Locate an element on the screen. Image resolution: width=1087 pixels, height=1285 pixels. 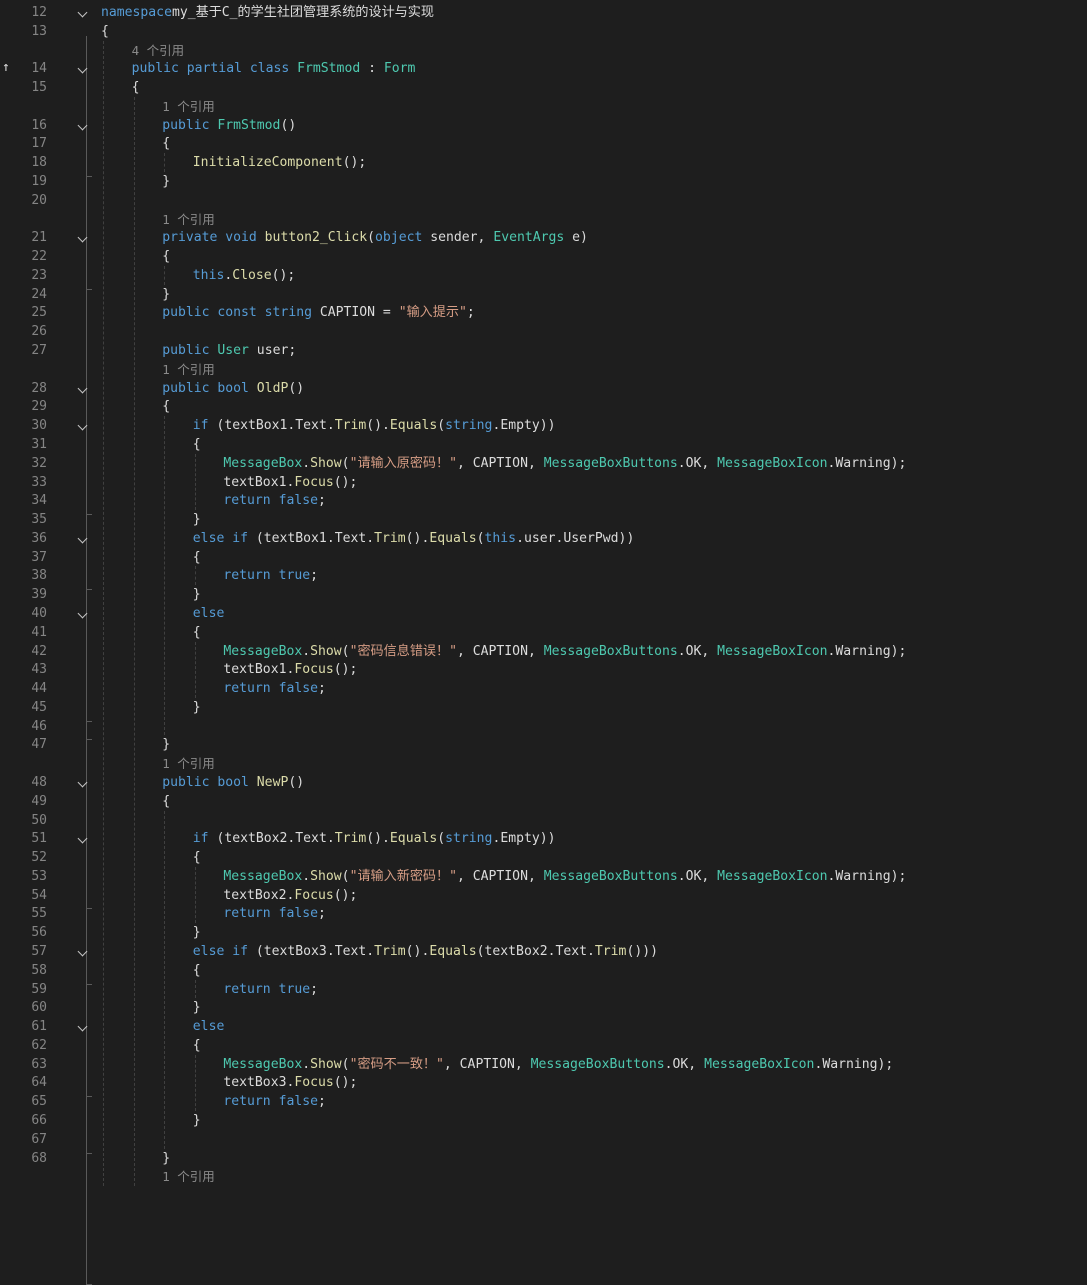
line-number: 18 is located at coordinates (39, 163).